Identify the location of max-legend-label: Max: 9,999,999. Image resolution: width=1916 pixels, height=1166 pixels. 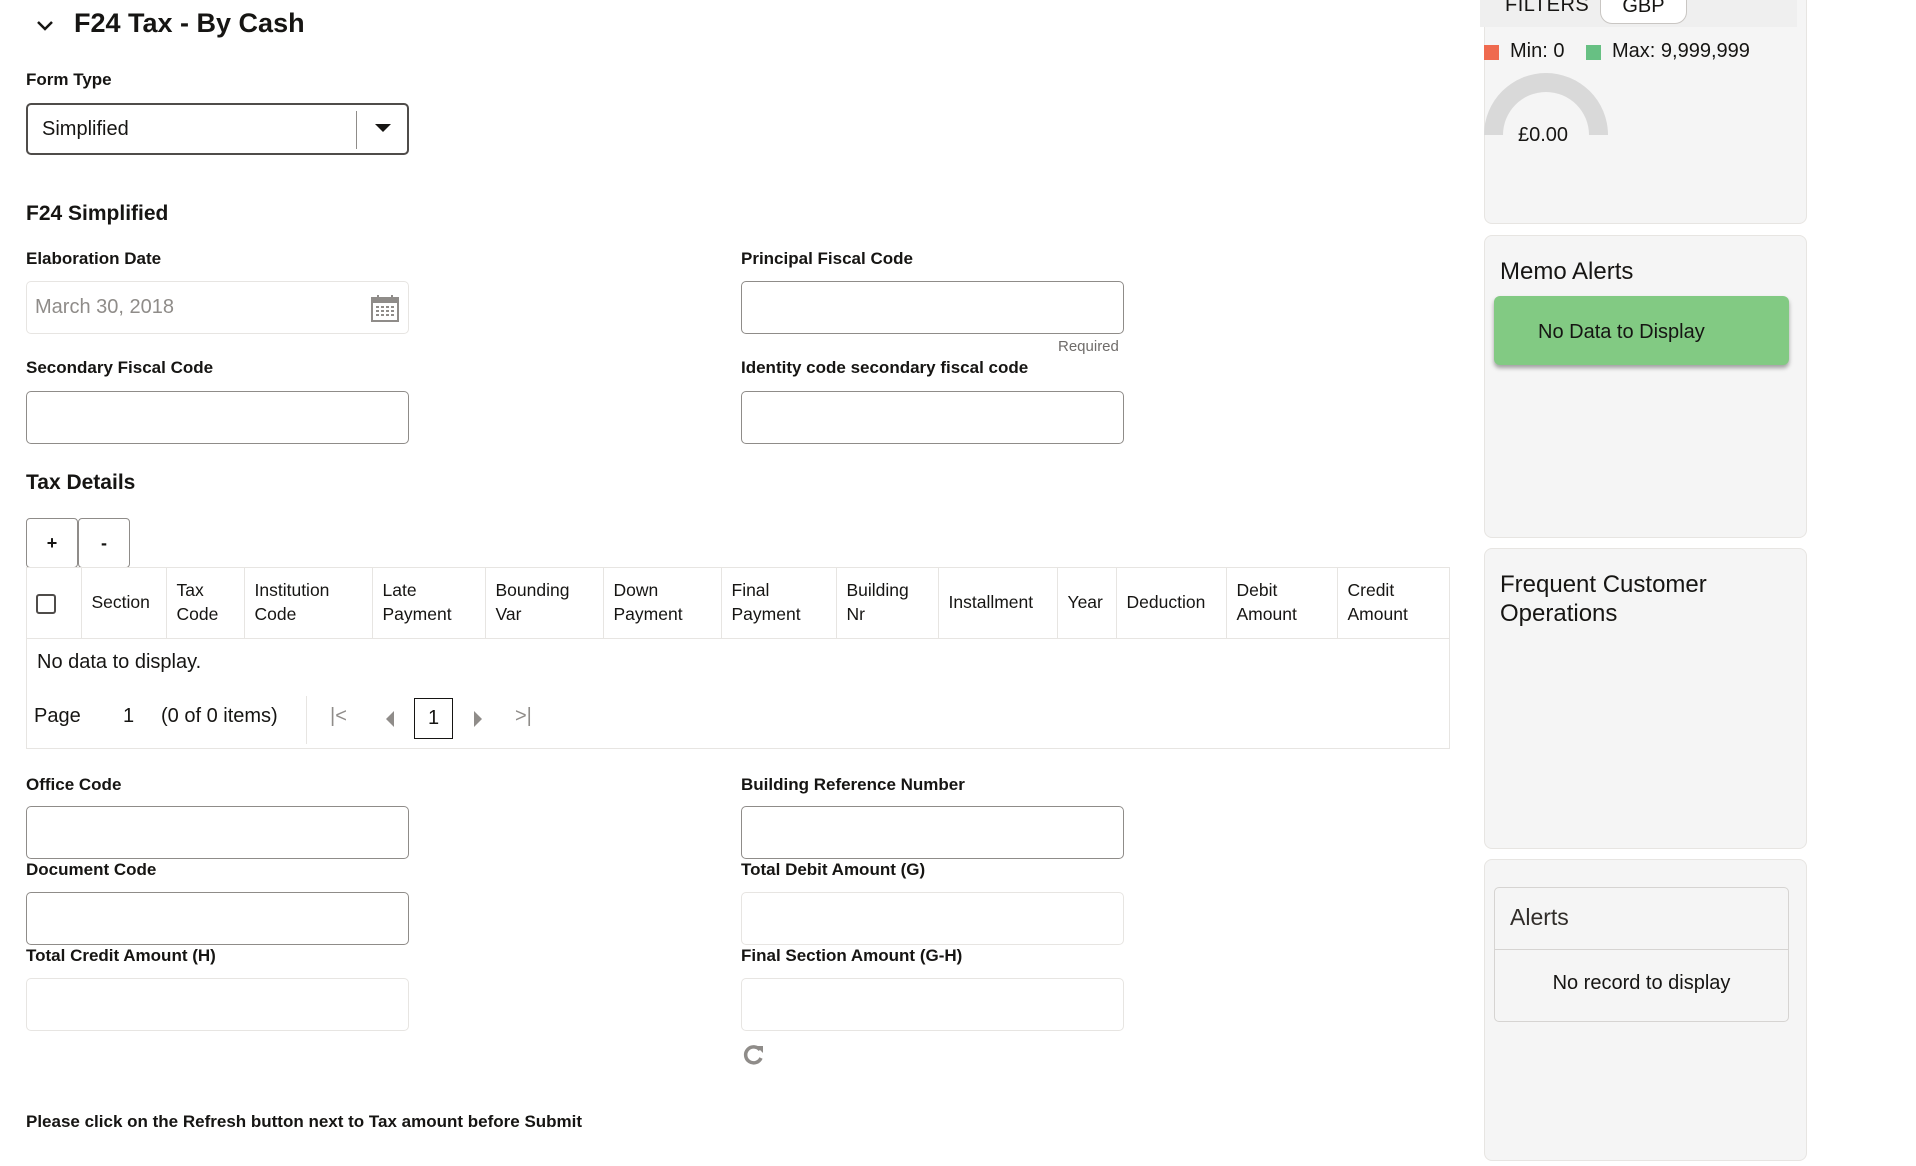
(1681, 51).